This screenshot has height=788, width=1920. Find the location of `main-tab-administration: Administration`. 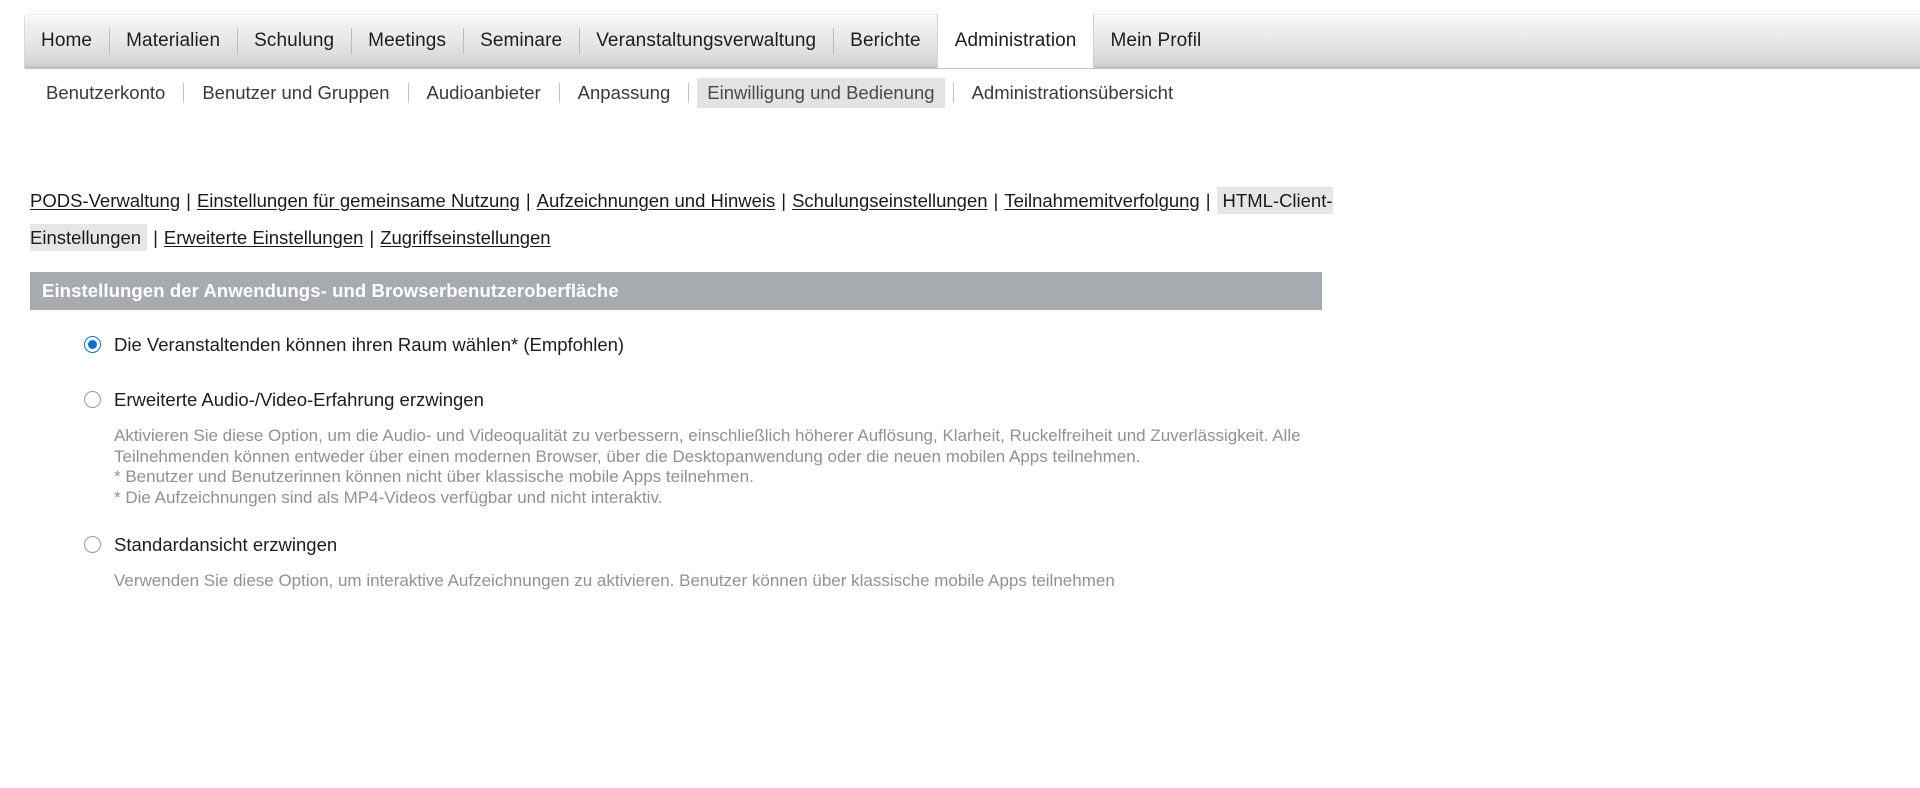

main-tab-administration: Administration is located at coordinates (1015, 41).